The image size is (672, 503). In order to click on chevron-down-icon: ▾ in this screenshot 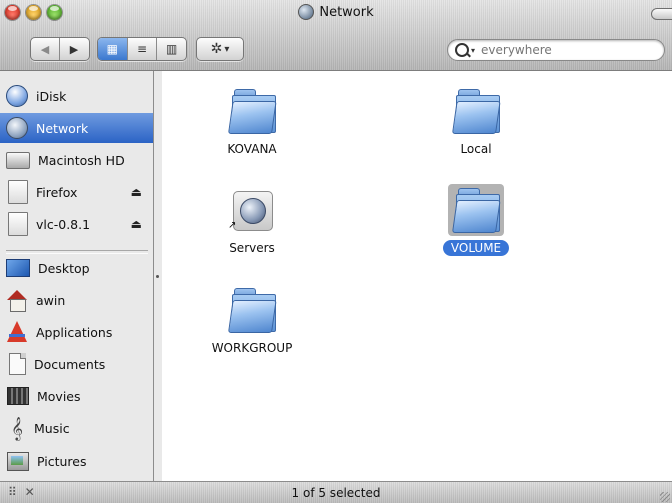, I will do `click(227, 49)`.